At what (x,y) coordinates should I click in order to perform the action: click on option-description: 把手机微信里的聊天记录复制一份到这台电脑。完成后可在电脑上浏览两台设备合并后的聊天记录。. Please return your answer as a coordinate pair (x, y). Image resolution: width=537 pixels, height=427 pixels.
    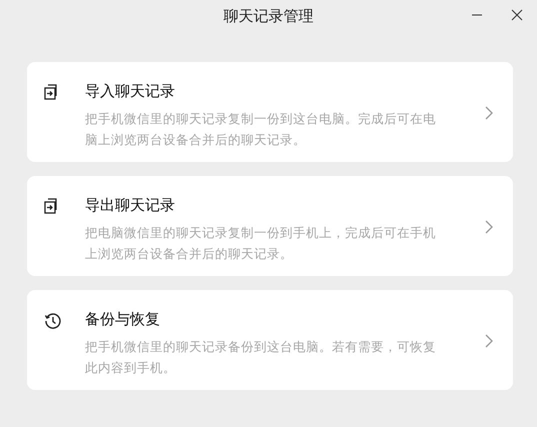
    Looking at the image, I should click on (261, 129).